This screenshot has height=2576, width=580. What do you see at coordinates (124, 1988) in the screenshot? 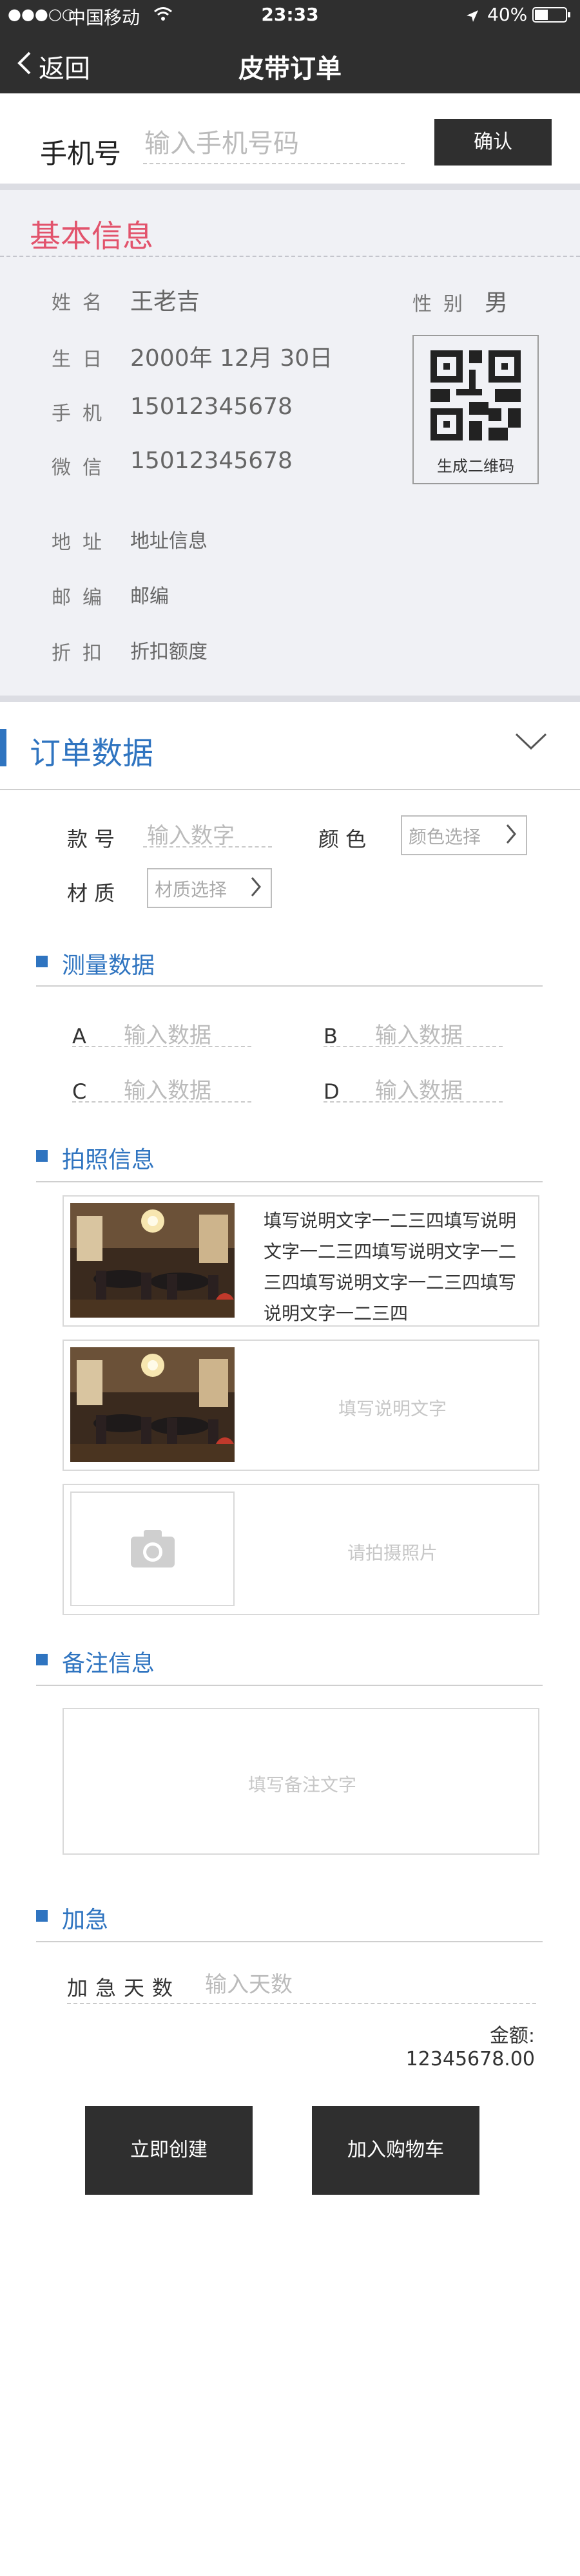
I see `urgent-days-label: 加急天数` at bounding box center [124, 1988].